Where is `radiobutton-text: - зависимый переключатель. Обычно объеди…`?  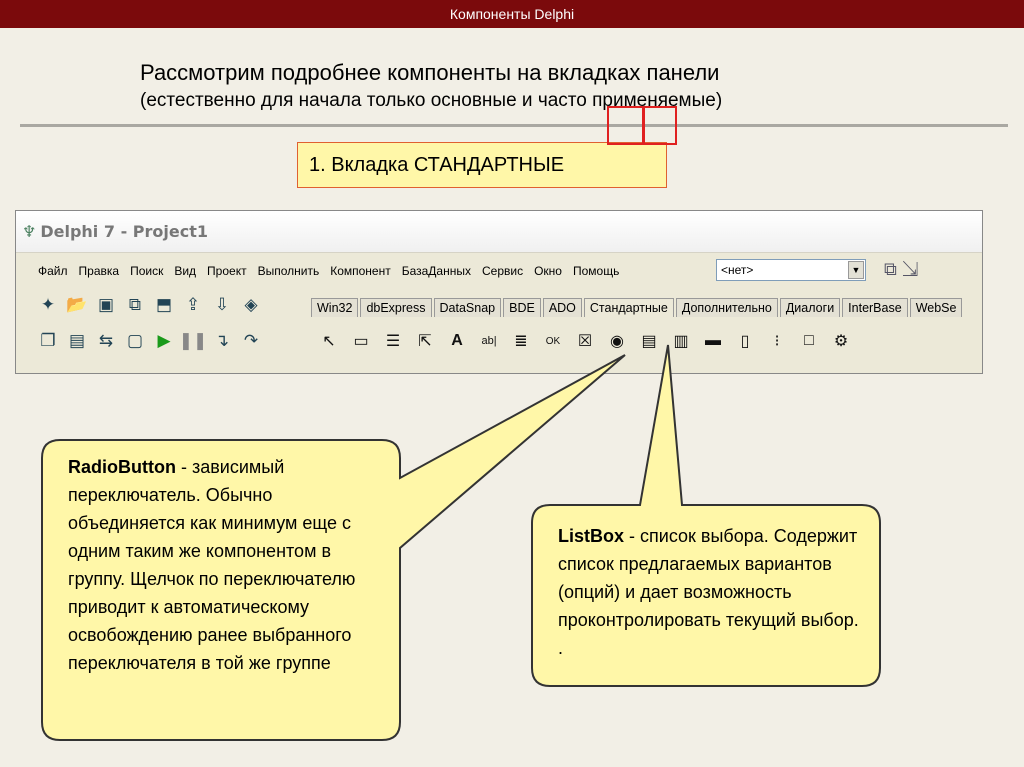 radiobutton-text: - зависимый переключатель. Обычно объеди… is located at coordinates (212, 565).